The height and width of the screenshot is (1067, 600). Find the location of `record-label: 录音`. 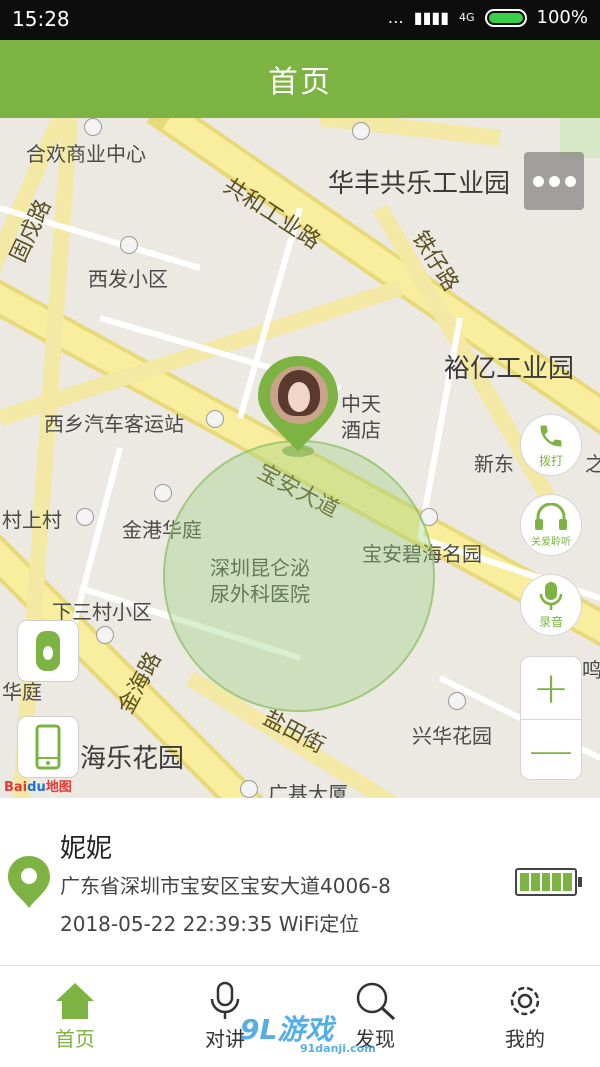

record-label: 录音 is located at coordinates (550, 621).